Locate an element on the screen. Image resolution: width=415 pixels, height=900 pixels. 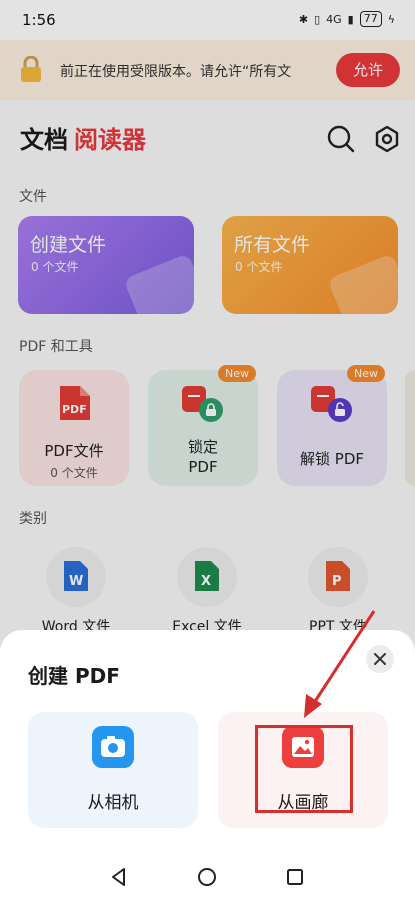
close-button is located at coordinates (380, 659).